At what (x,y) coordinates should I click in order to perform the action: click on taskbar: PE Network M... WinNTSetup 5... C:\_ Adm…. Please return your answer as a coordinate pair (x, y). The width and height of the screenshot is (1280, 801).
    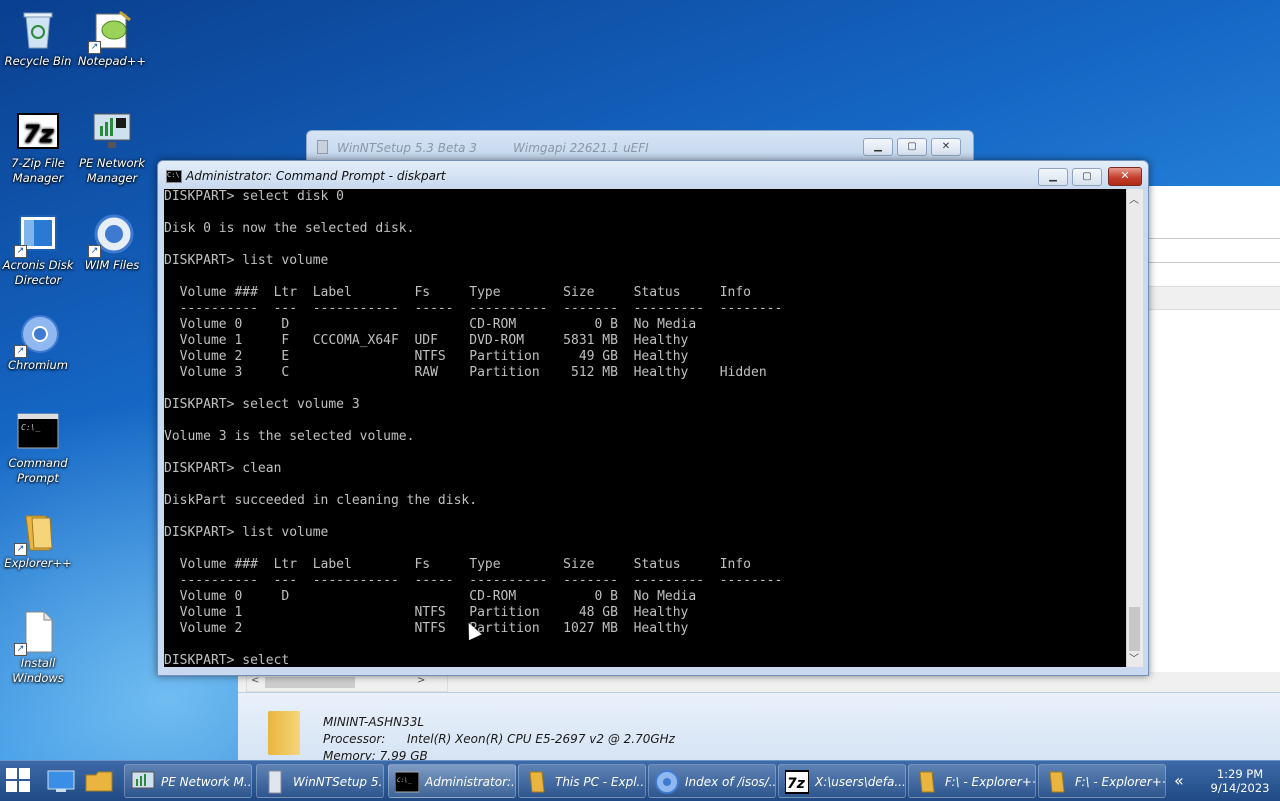
    Looking at the image, I should click on (640, 780).